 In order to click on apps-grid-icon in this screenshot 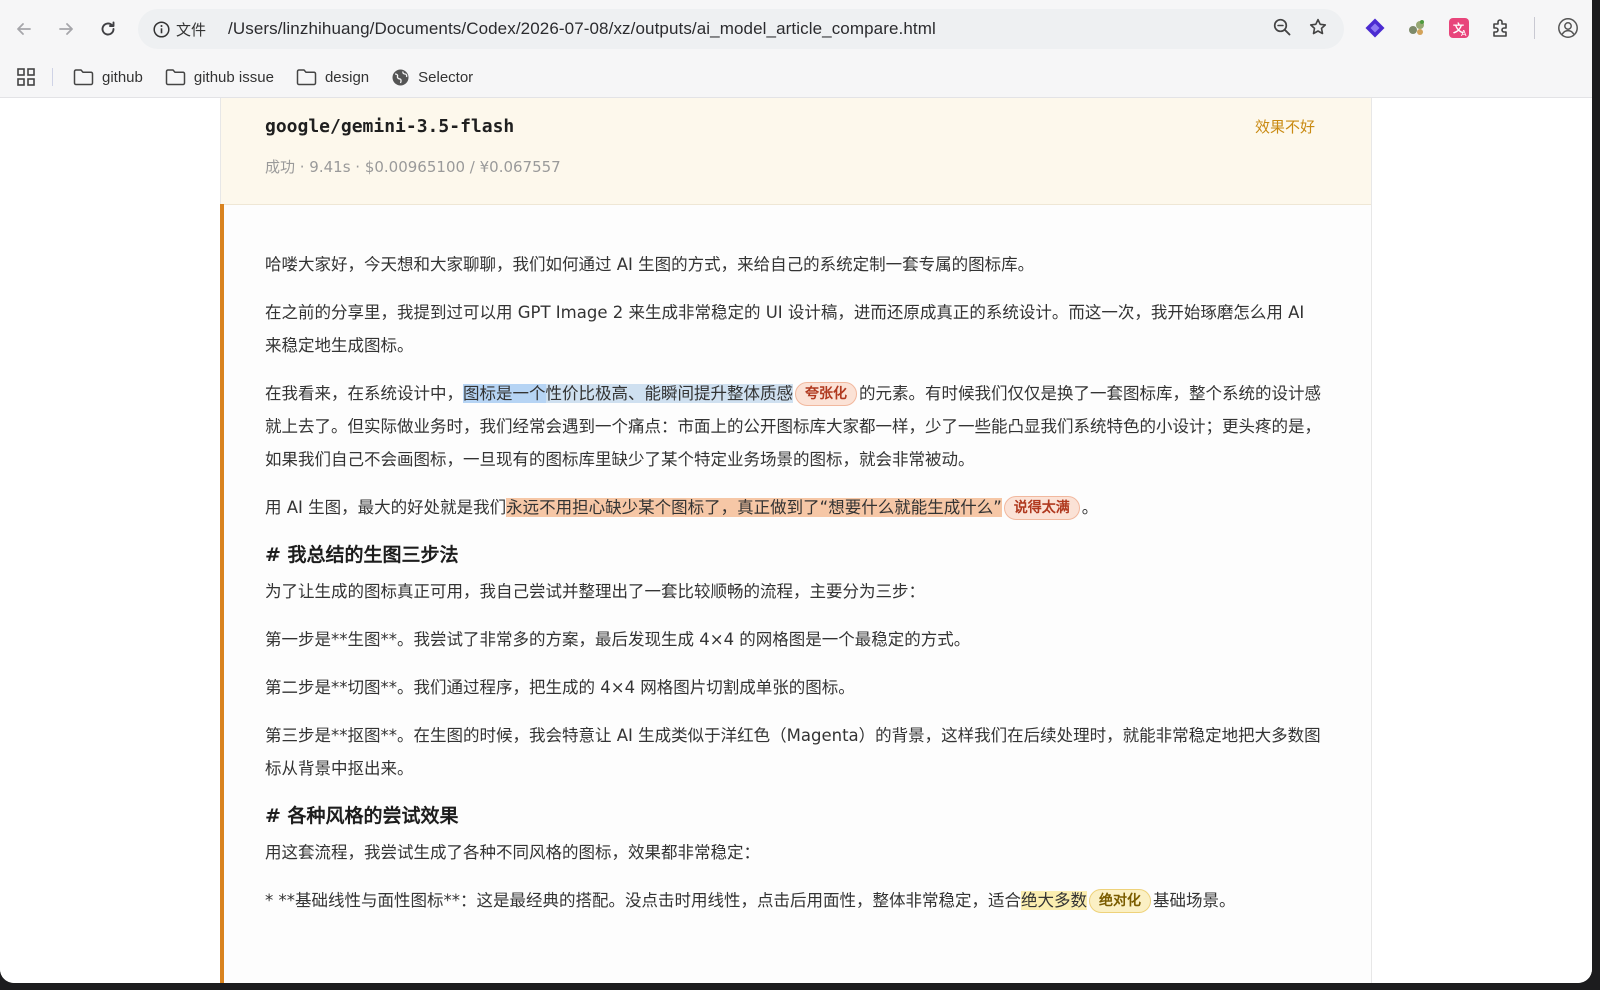, I will do `click(26, 77)`.